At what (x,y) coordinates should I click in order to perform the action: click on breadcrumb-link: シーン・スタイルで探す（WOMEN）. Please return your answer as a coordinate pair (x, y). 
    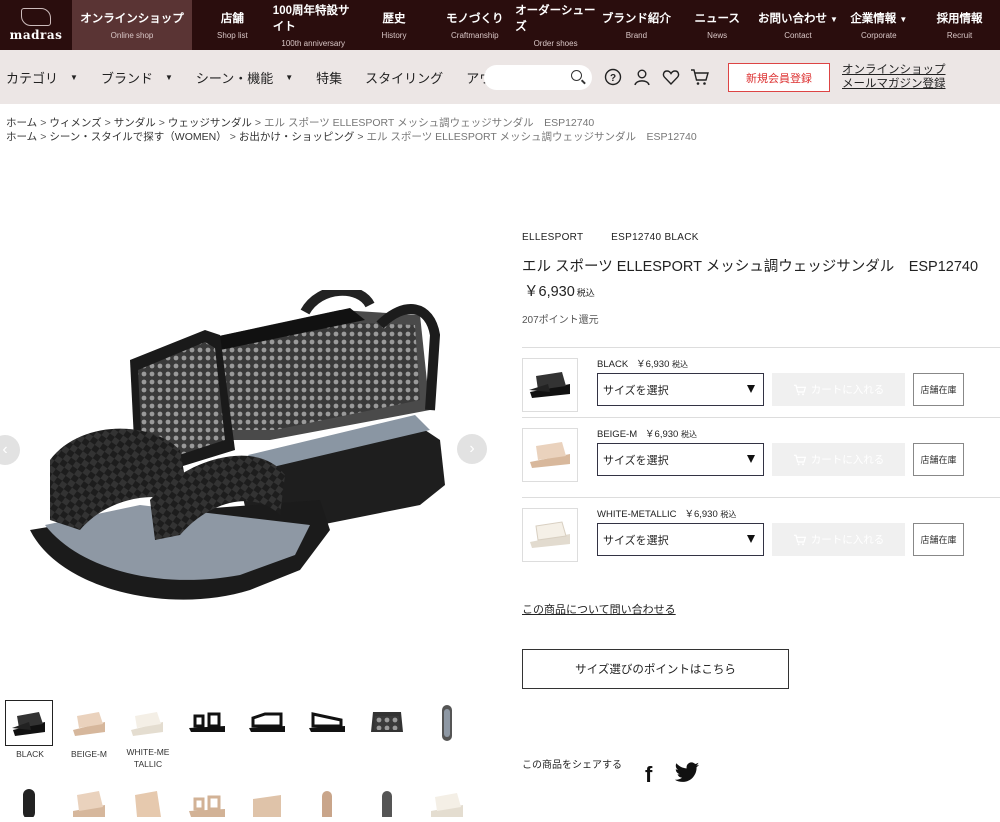
    Looking at the image, I should click on (137, 137).